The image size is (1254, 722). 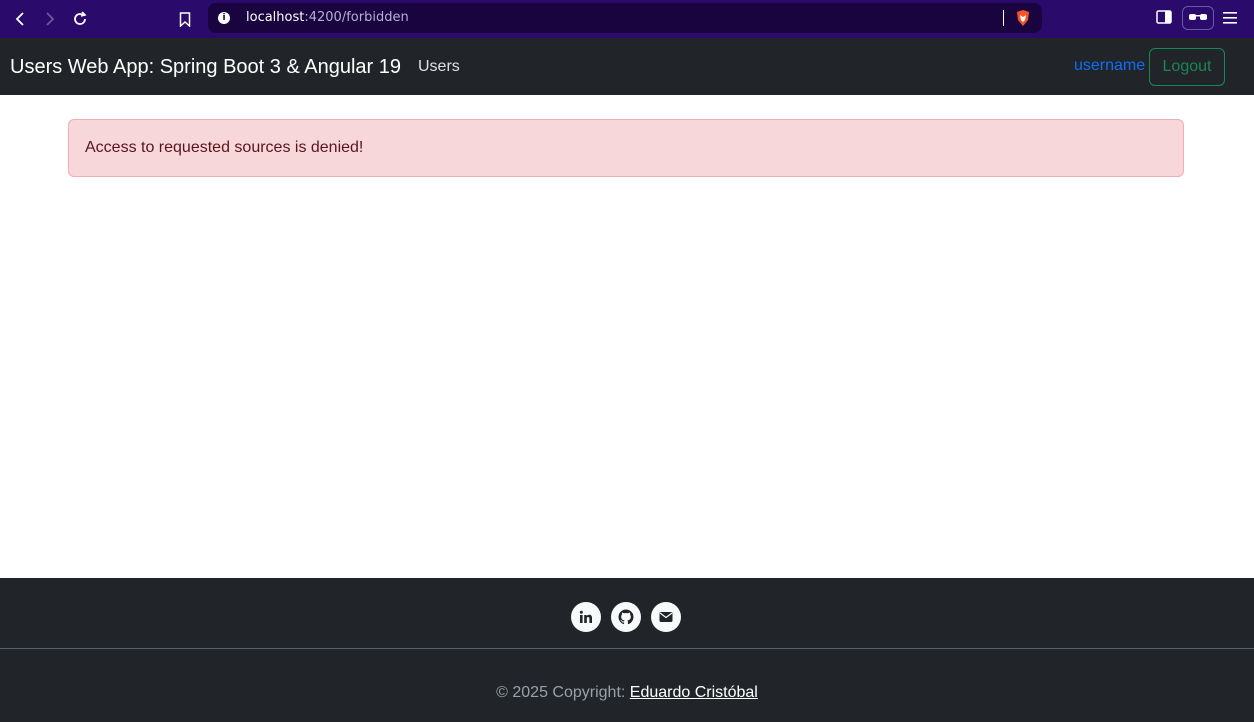 I want to click on email-icon, so click(x=666, y=617).